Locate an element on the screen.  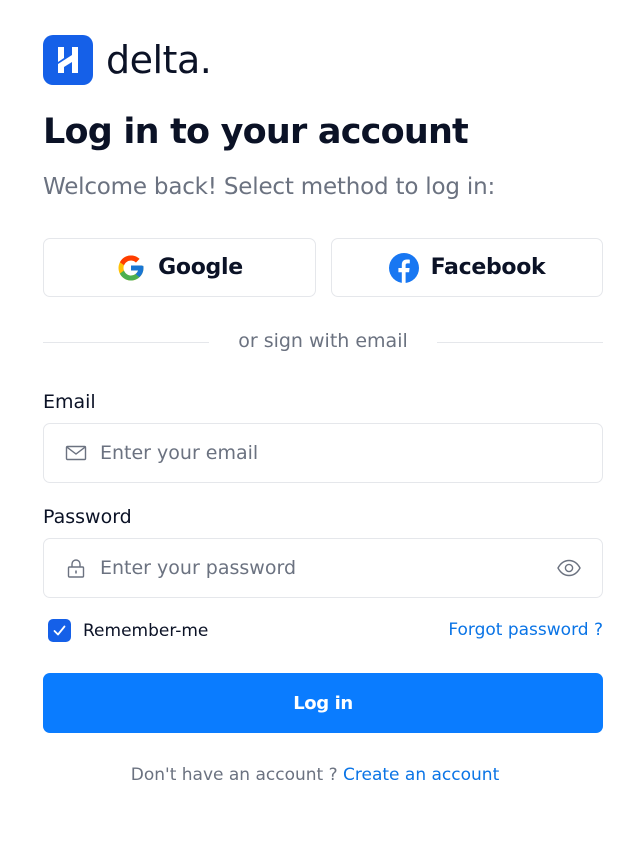
email-label: Email is located at coordinates (69, 402).